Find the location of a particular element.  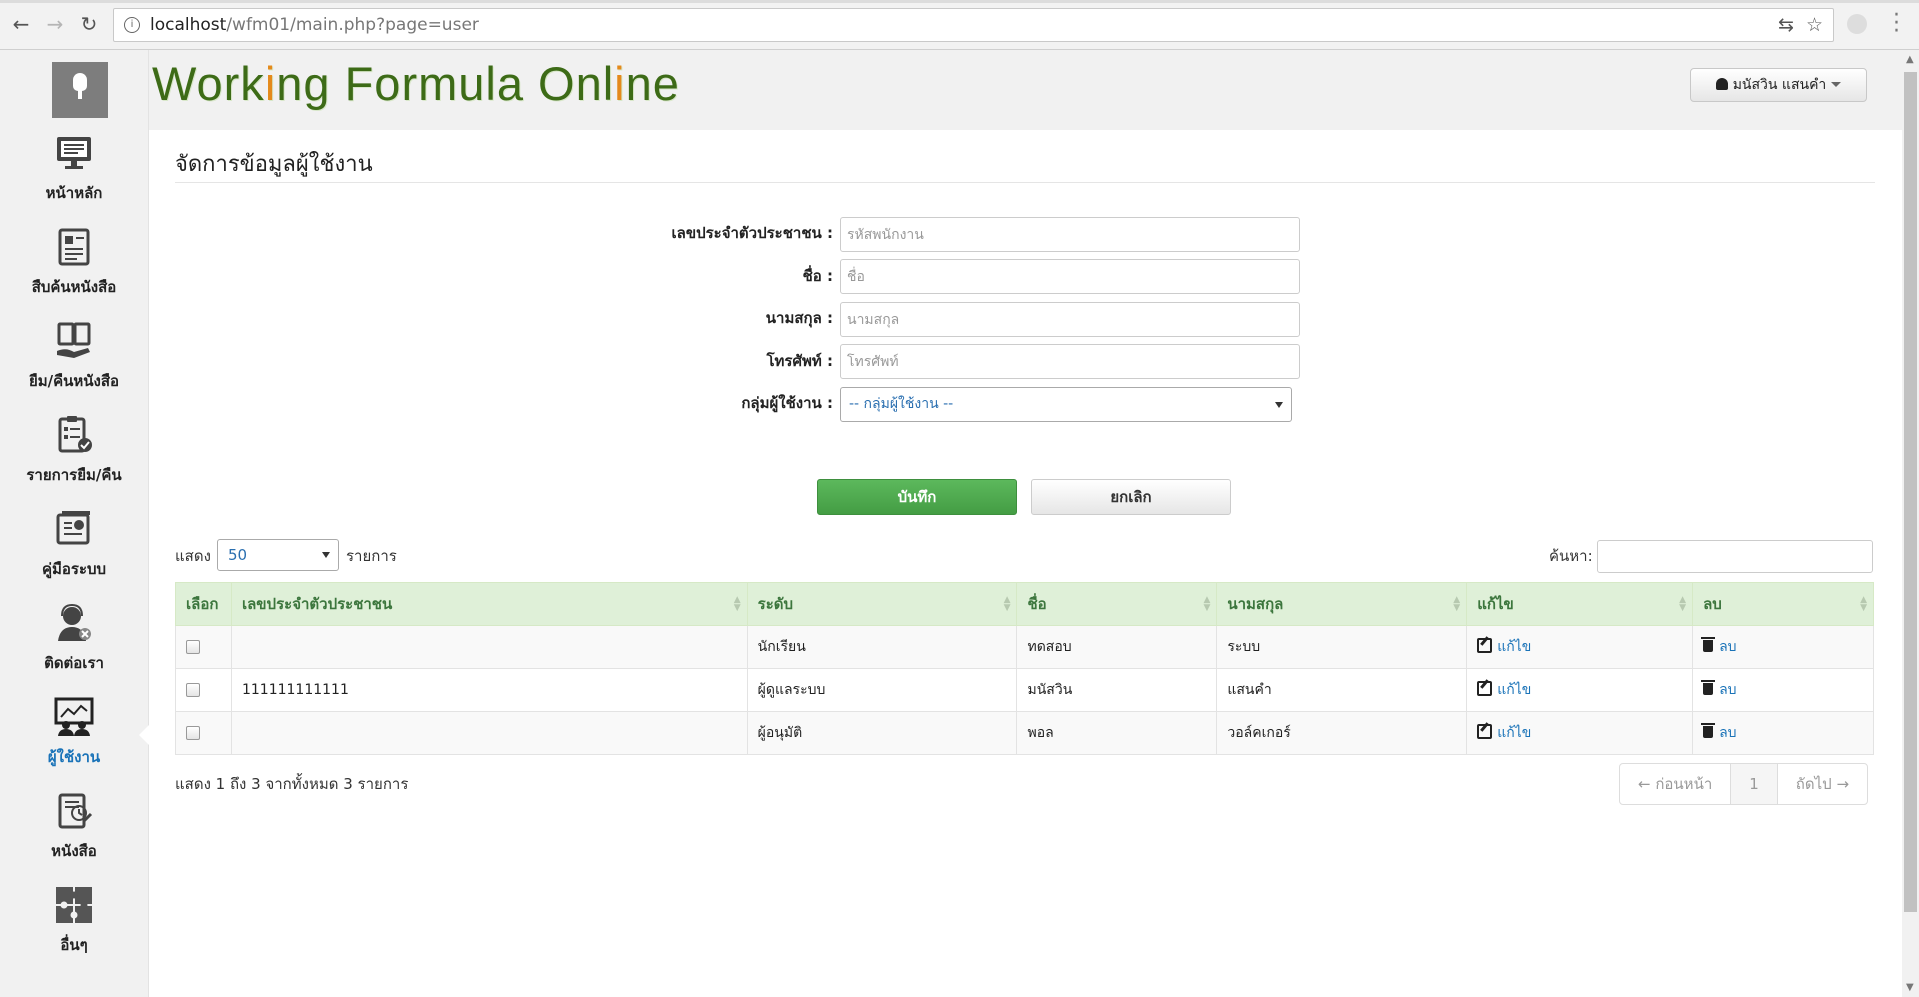

col-header-label: แก้ไข is located at coordinates (1495, 604).